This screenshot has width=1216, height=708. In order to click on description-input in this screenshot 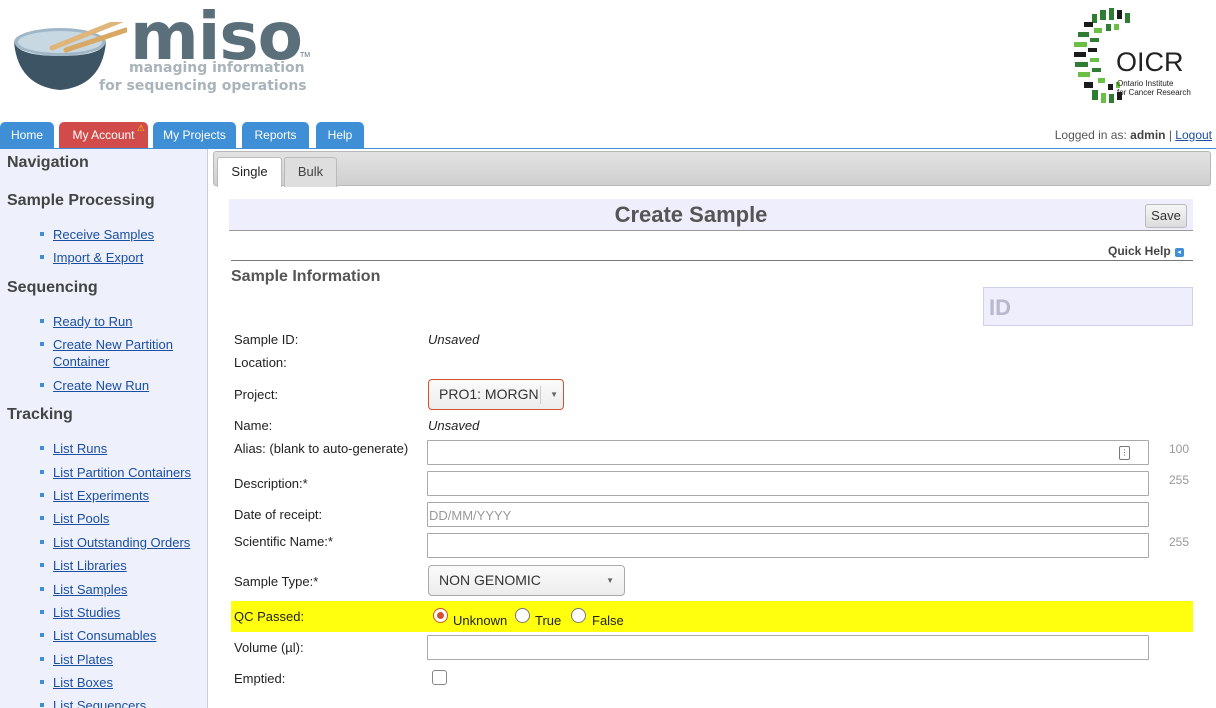, I will do `click(788, 483)`.